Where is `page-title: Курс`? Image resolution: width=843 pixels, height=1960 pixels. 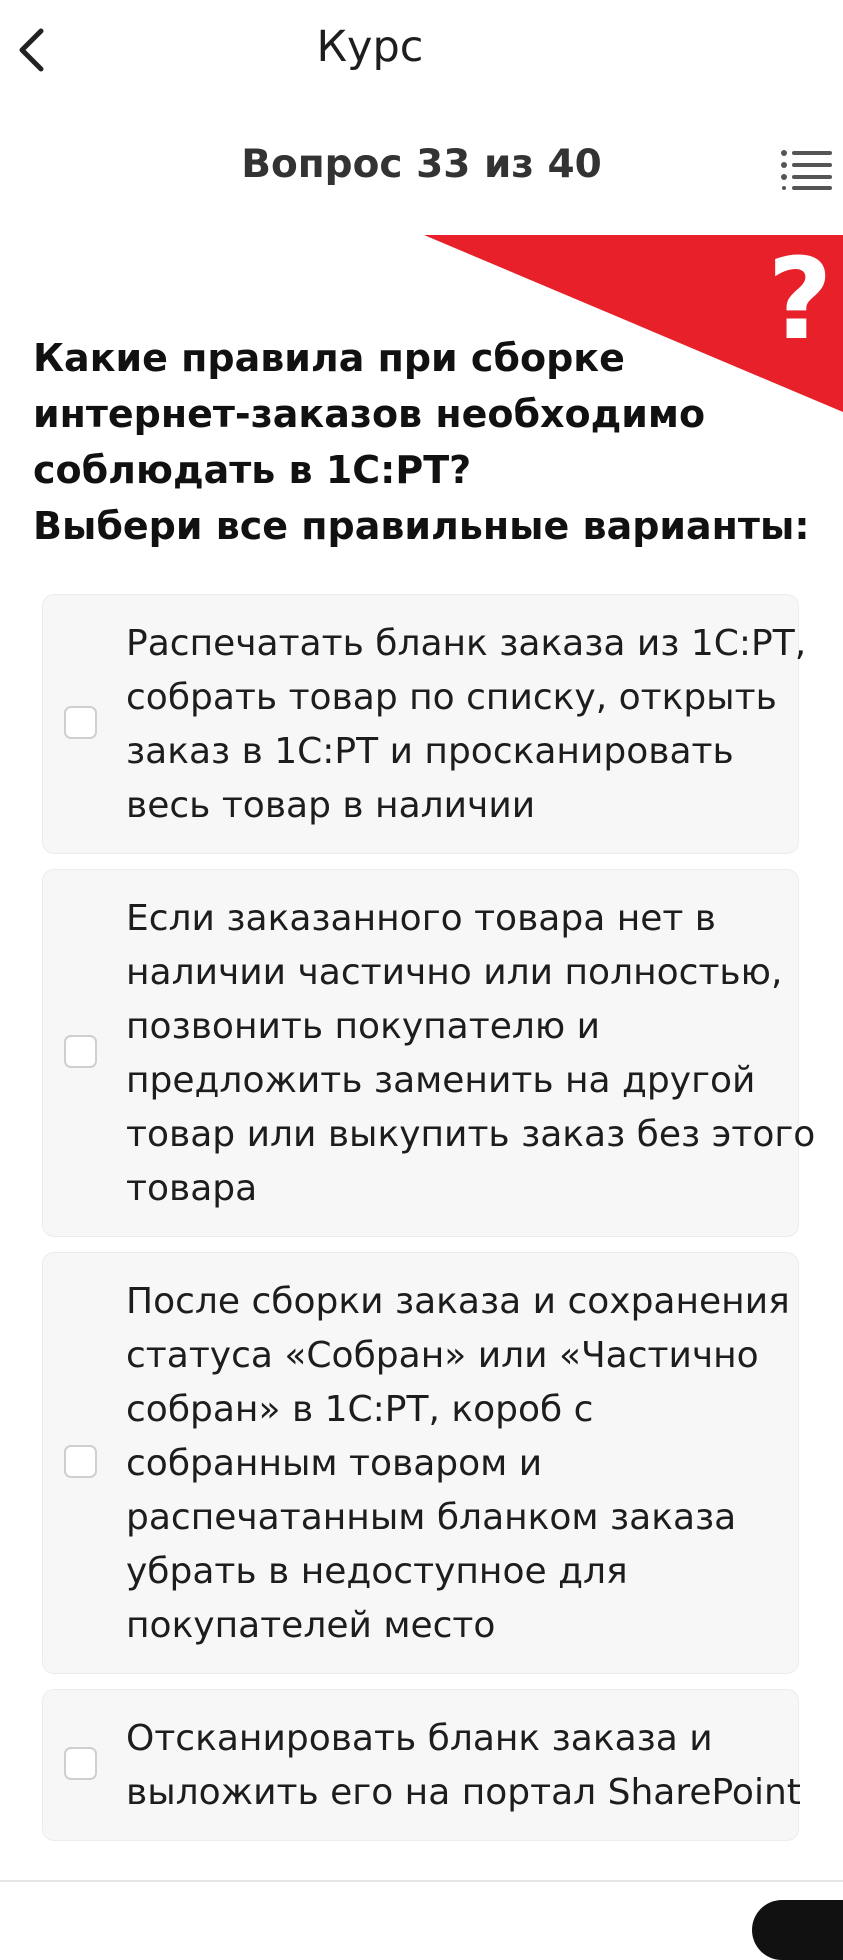
page-title: Курс is located at coordinates (370, 47).